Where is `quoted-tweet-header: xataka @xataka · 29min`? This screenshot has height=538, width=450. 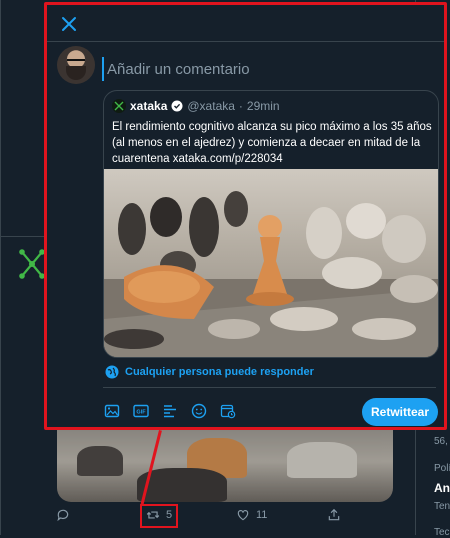 quoted-tweet-header: xataka @xataka · 29min is located at coordinates (196, 106).